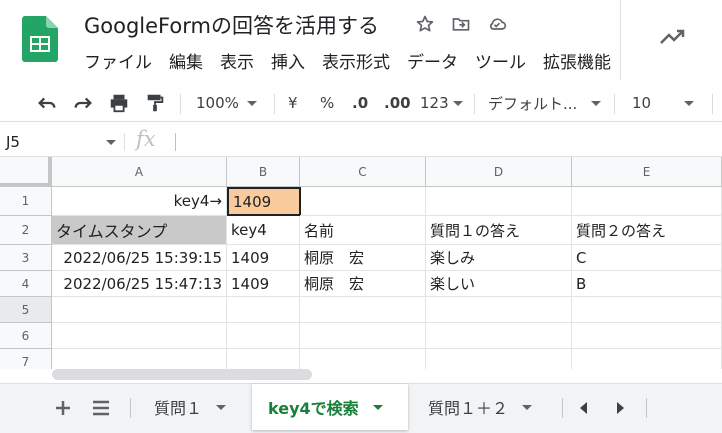  Describe the element at coordinates (119, 103) in the screenshot. I see `print-icon` at that location.